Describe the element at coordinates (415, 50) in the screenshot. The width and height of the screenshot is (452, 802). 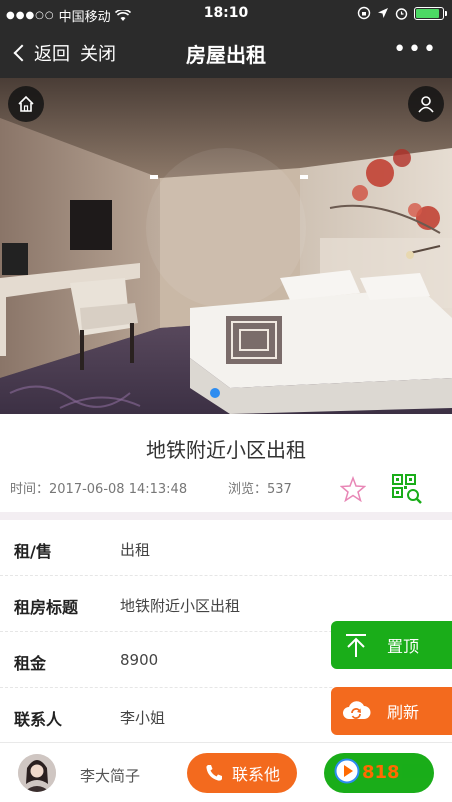
I see `more-menu-button: •••` at that location.